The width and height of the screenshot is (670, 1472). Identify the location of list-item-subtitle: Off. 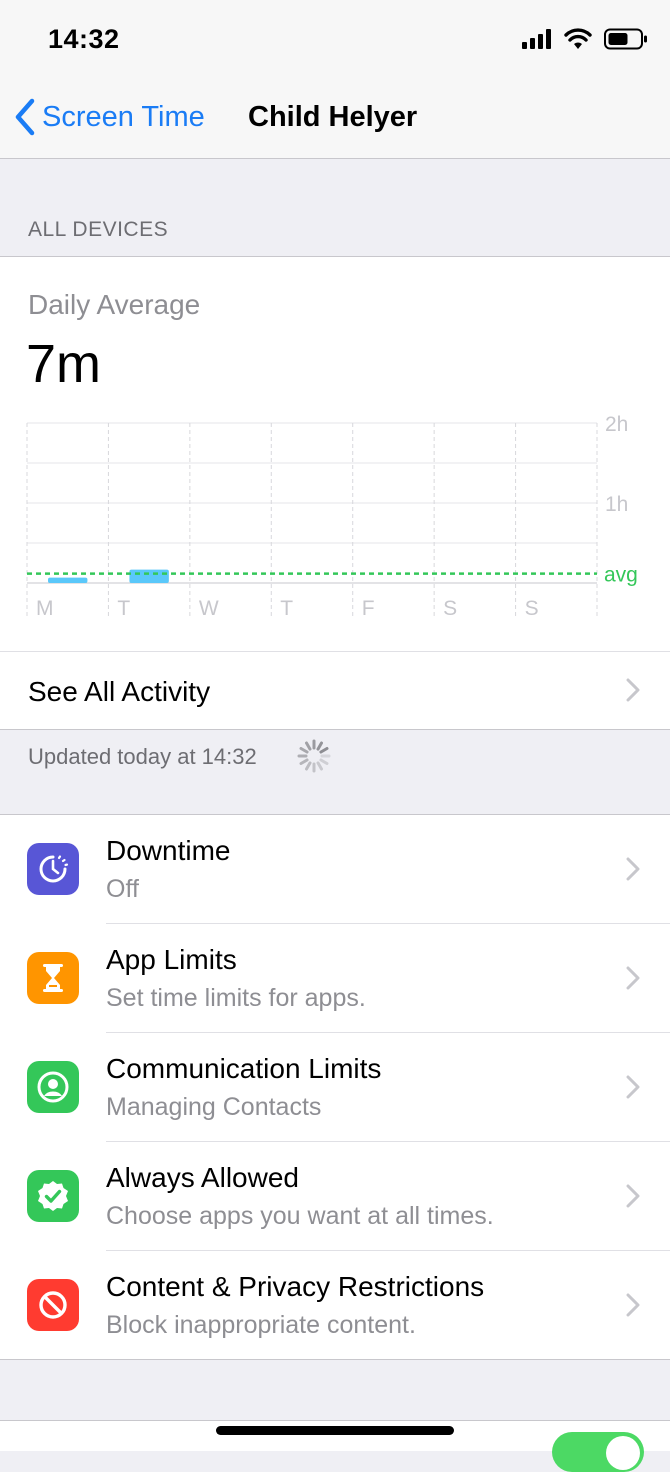
(122, 889).